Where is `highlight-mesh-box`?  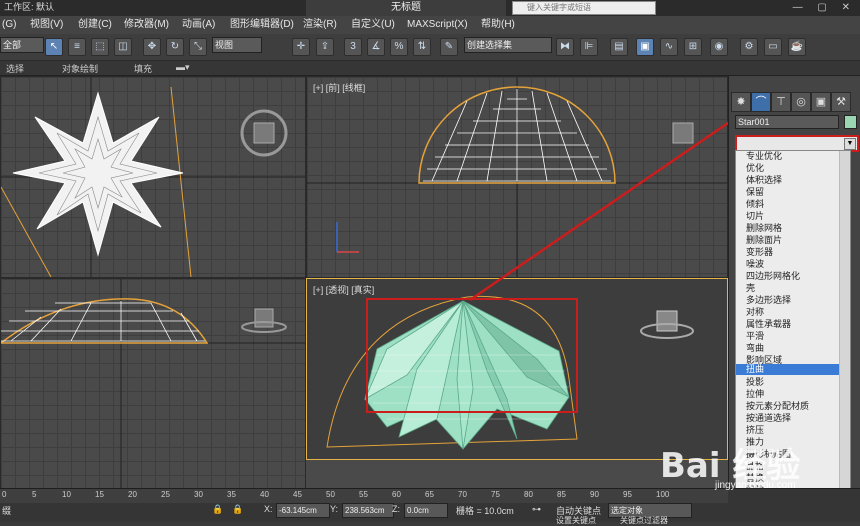 highlight-mesh-box is located at coordinates (472, 355).